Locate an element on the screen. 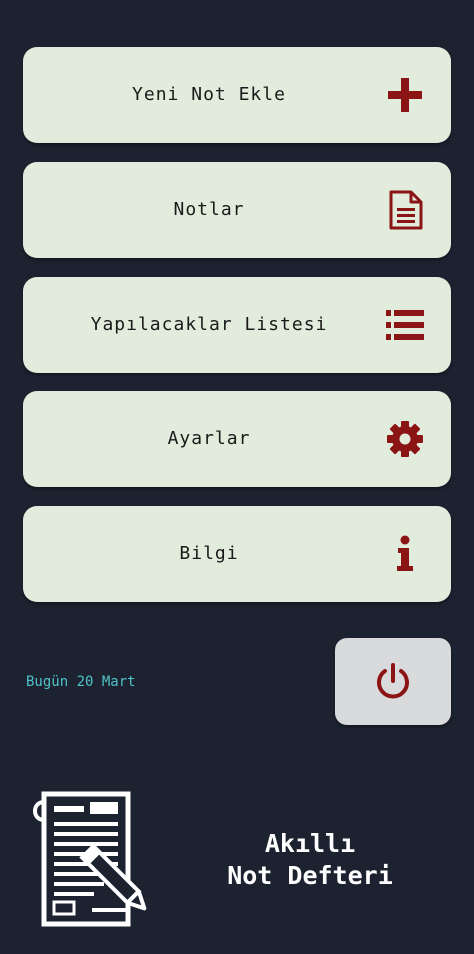 The height and width of the screenshot is (954, 474). settings-label: Ayarlar is located at coordinates (209, 438).